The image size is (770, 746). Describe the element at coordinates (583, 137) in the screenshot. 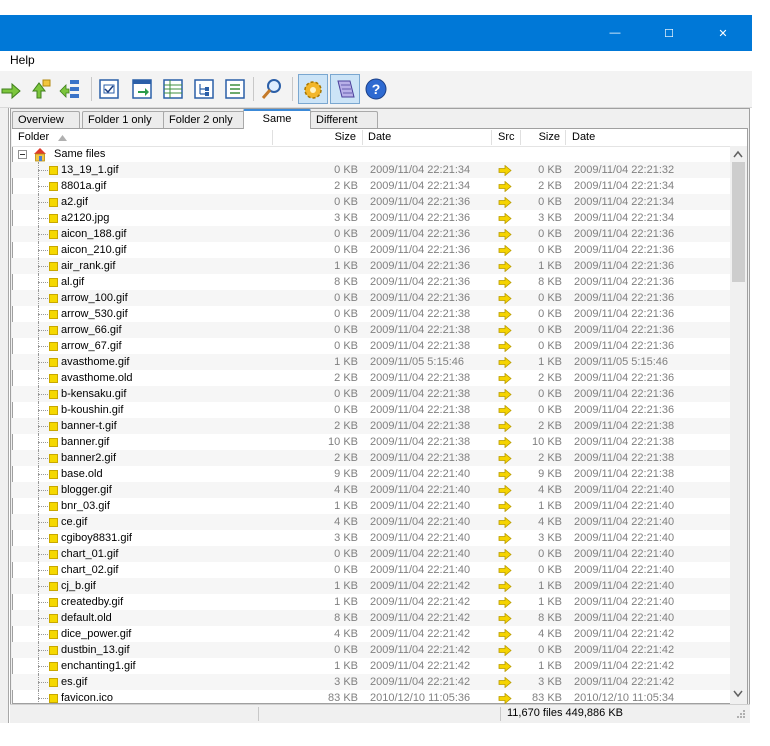

I see `column-date-right: Date` at that location.